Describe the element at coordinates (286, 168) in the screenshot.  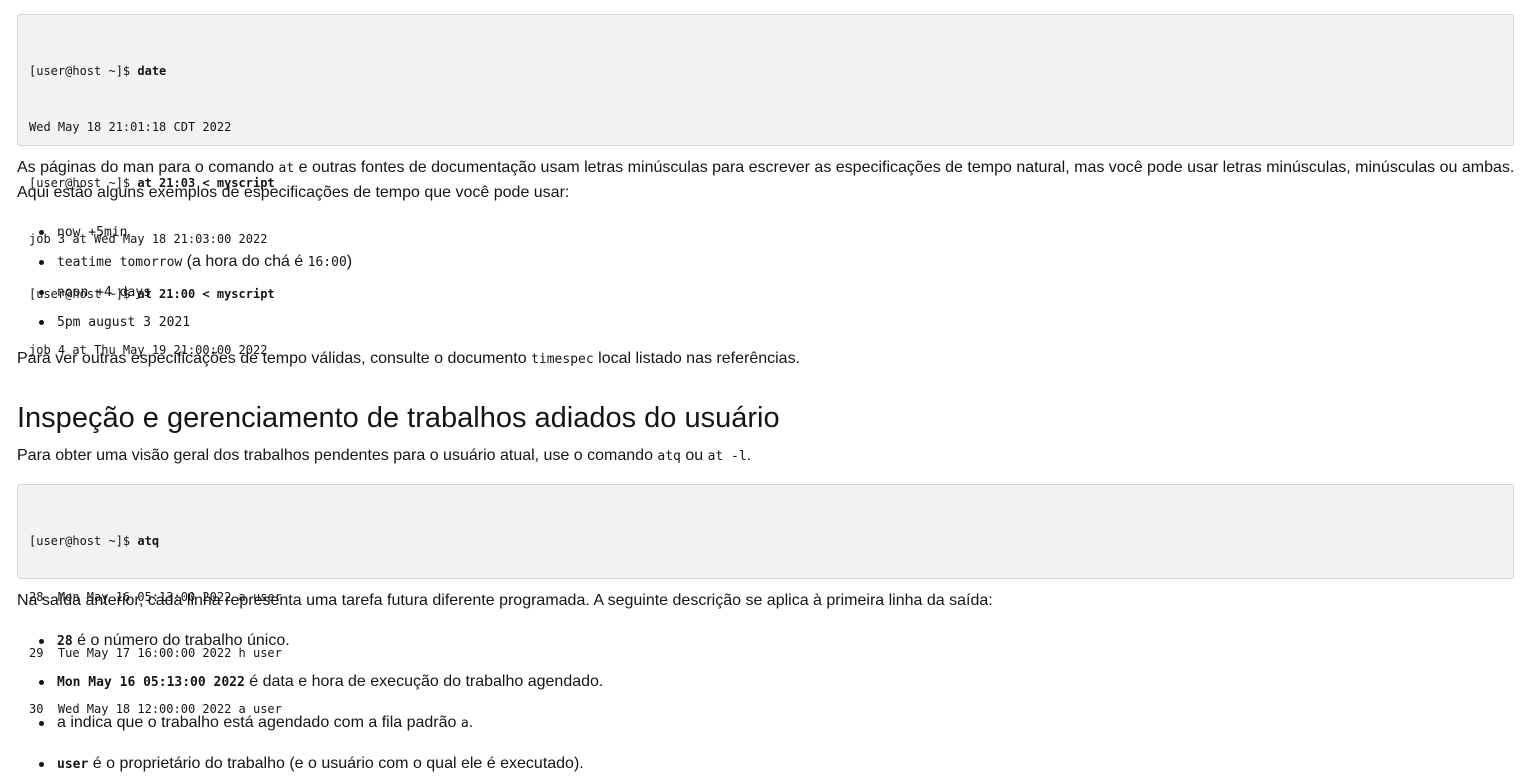
I see `inline-code: at` at that location.